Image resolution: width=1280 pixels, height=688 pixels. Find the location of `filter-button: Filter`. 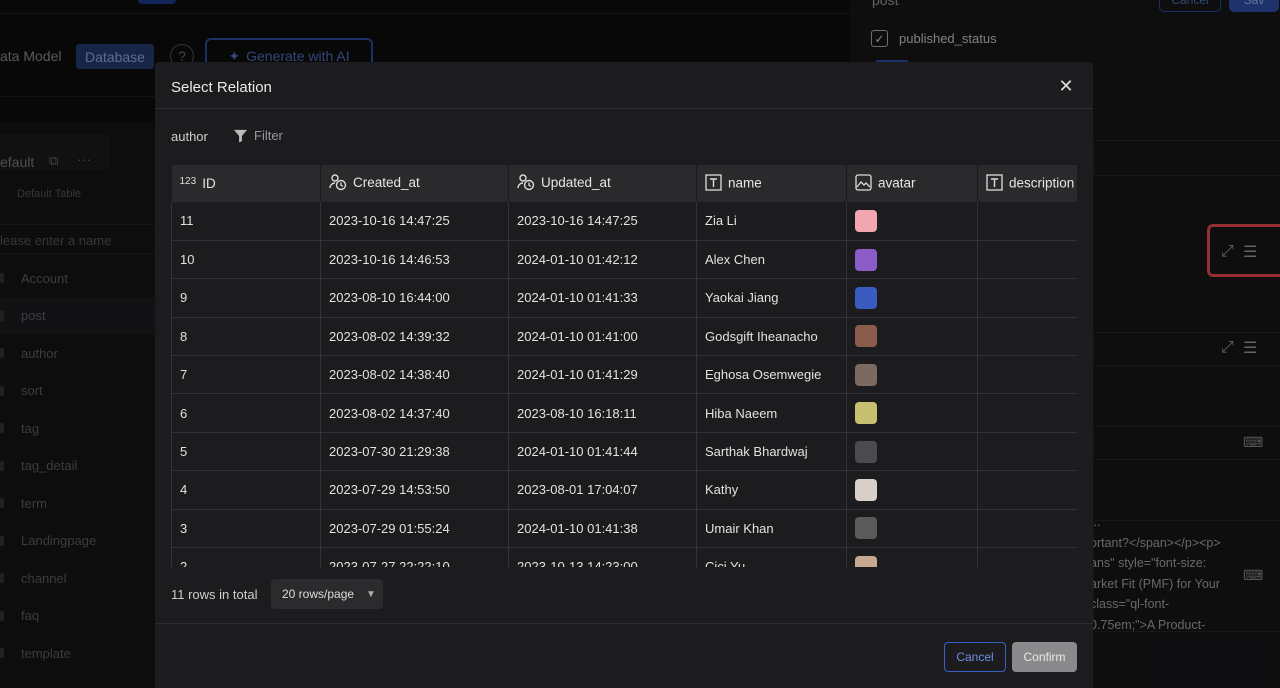

filter-button: Filter is located at coordinates (258, 135).